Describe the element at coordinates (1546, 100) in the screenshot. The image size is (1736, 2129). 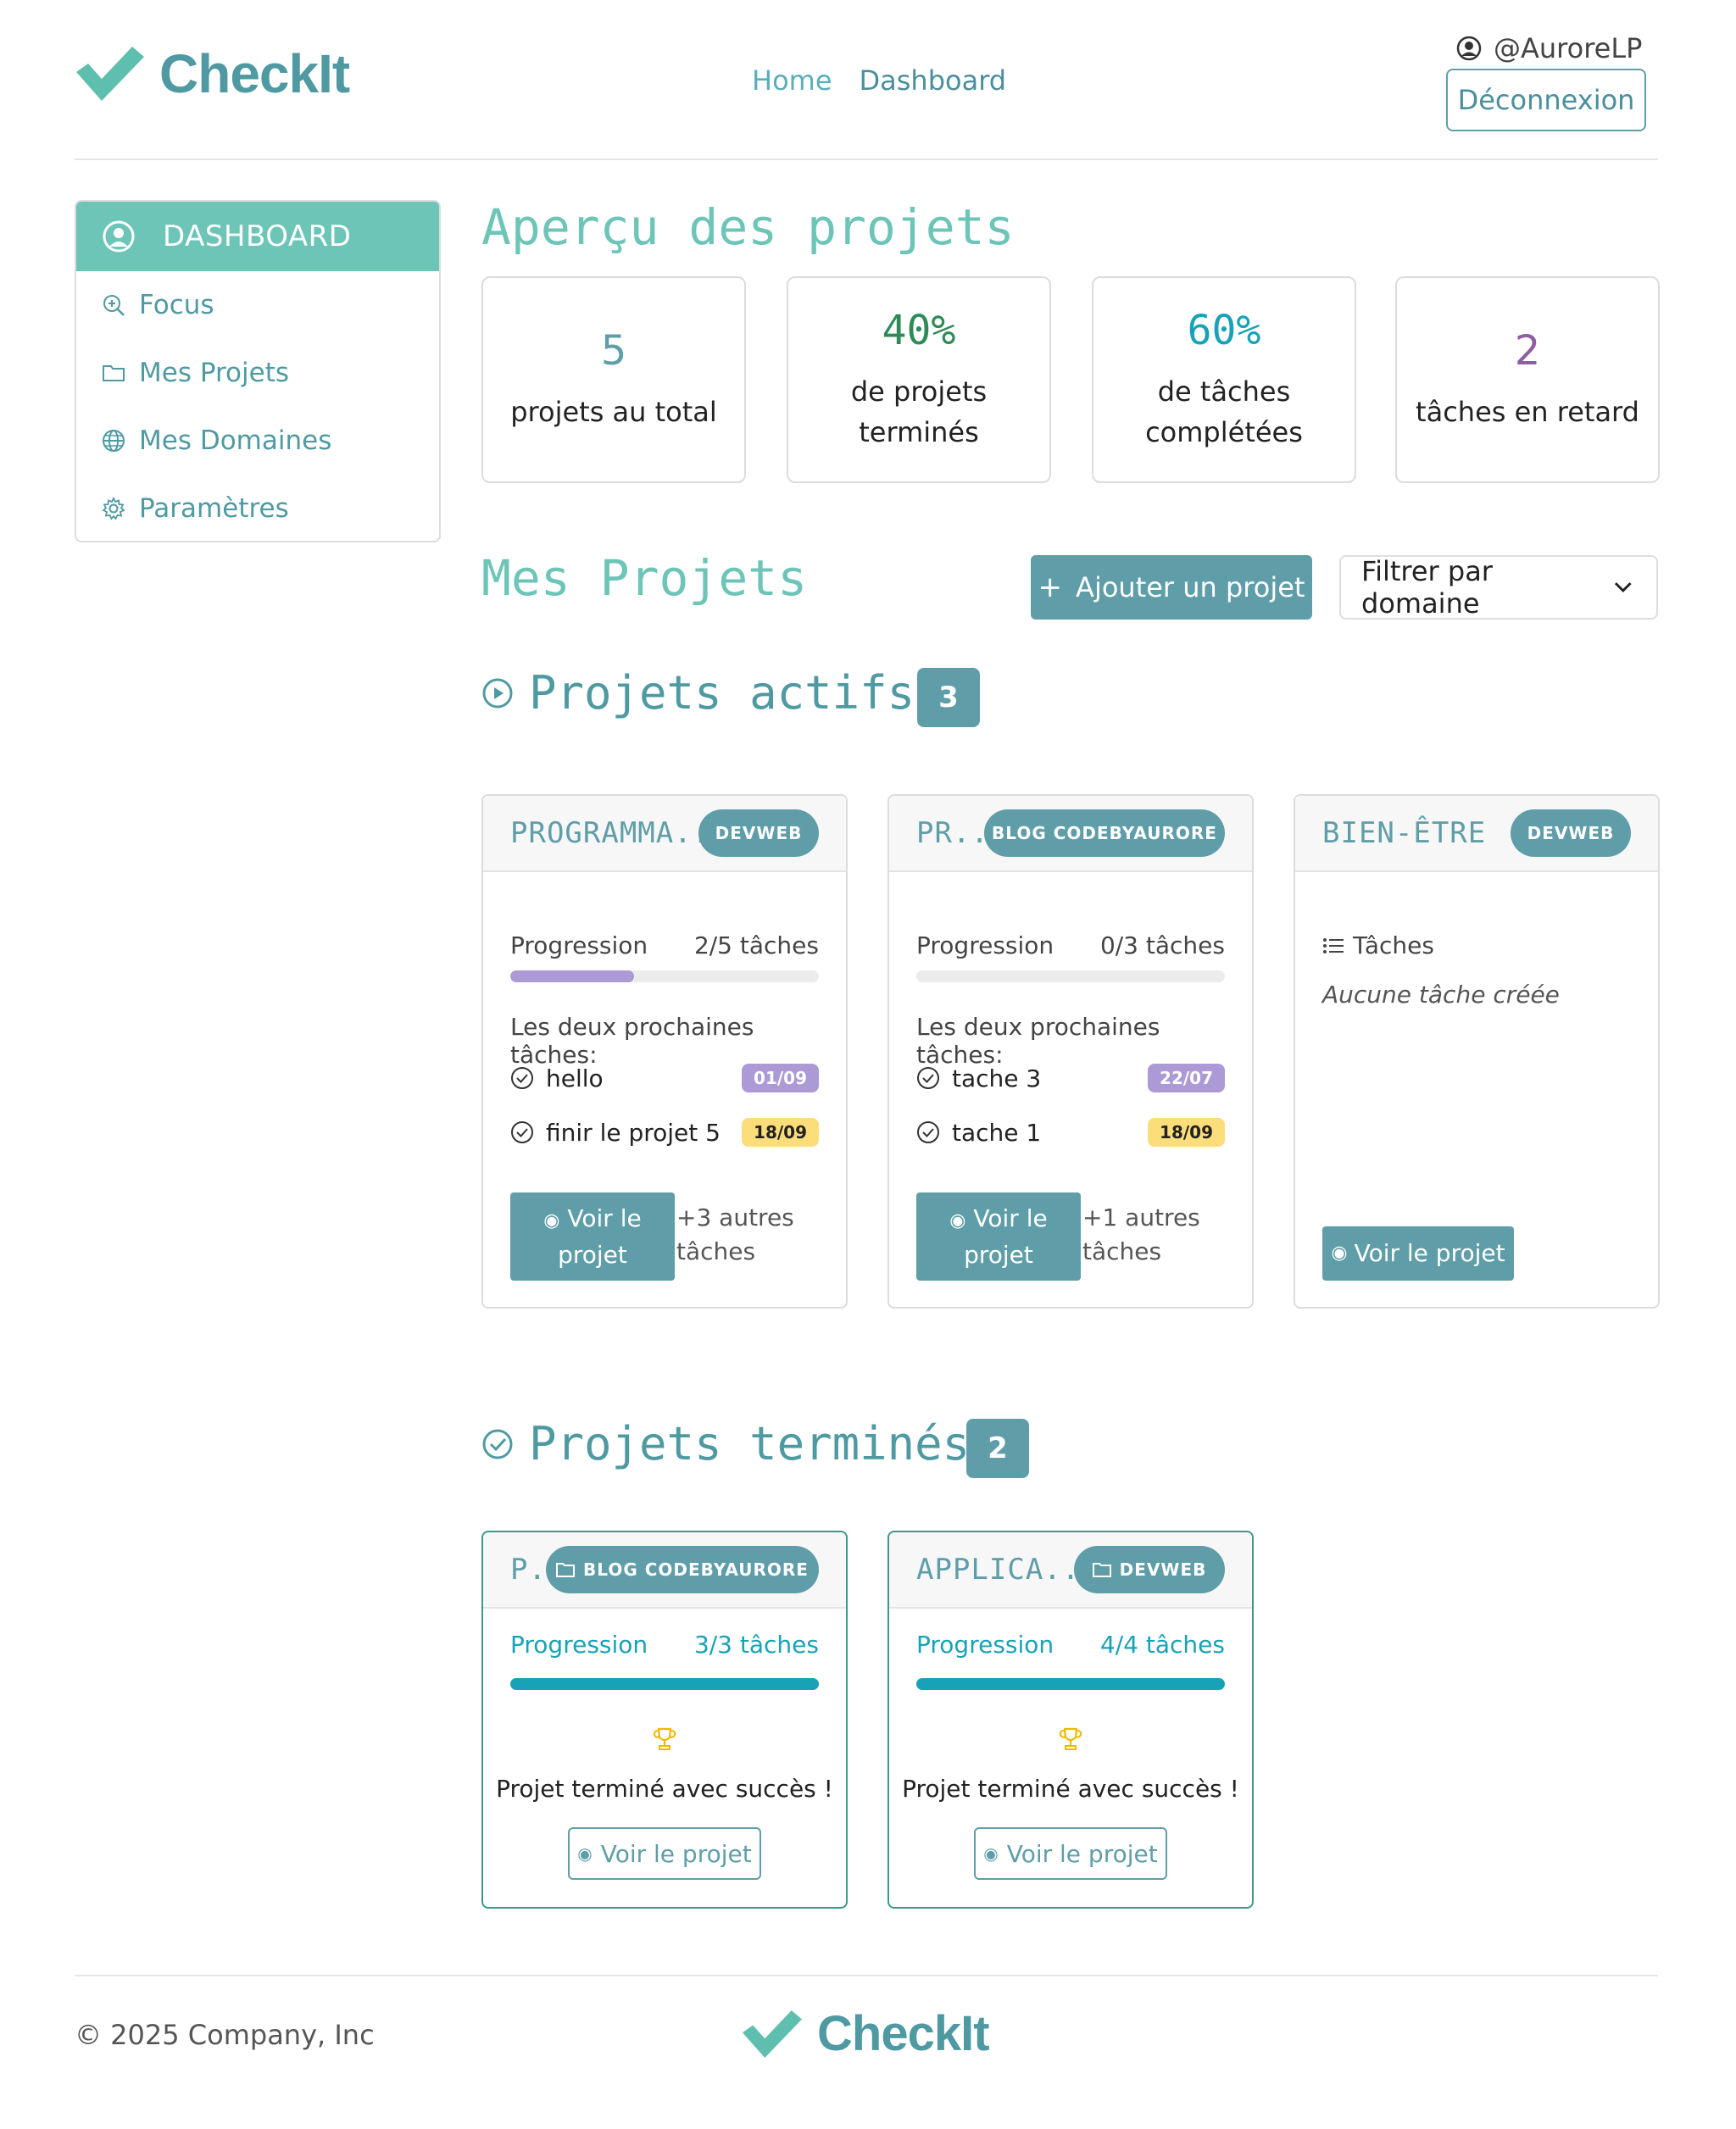
I see `logout-button: Déconnexion` at that location.